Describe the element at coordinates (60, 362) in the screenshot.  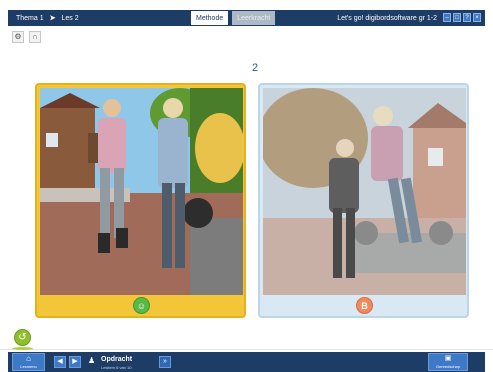
I see `chevron-left-icon: ◀` at that location.